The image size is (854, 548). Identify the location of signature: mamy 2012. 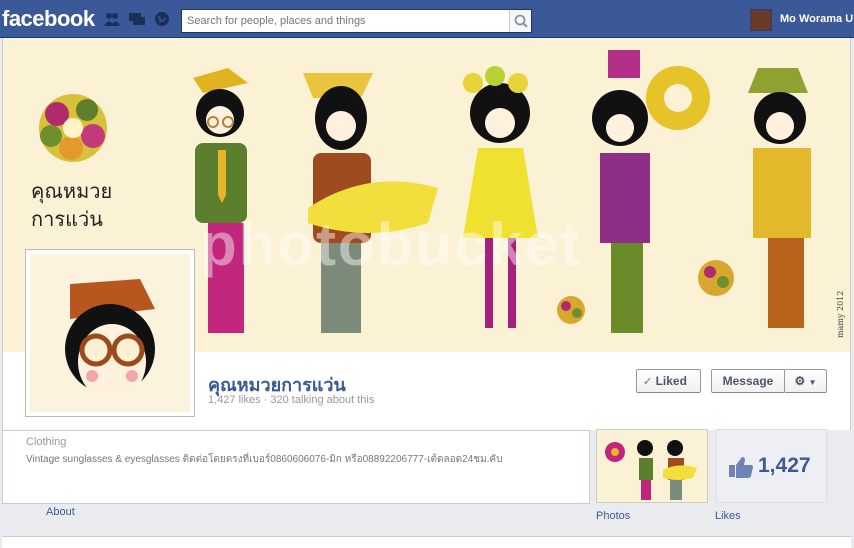
(840, 314).